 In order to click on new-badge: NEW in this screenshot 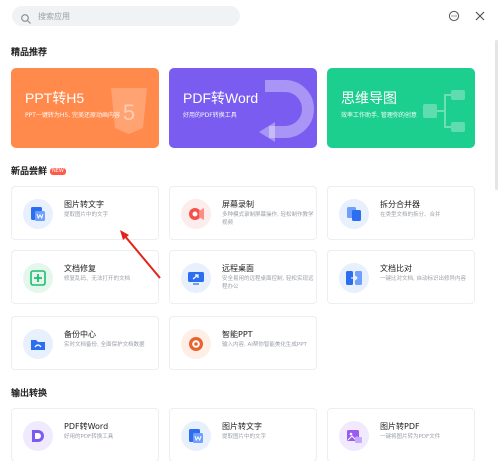, I will do `click(58, 171)`.